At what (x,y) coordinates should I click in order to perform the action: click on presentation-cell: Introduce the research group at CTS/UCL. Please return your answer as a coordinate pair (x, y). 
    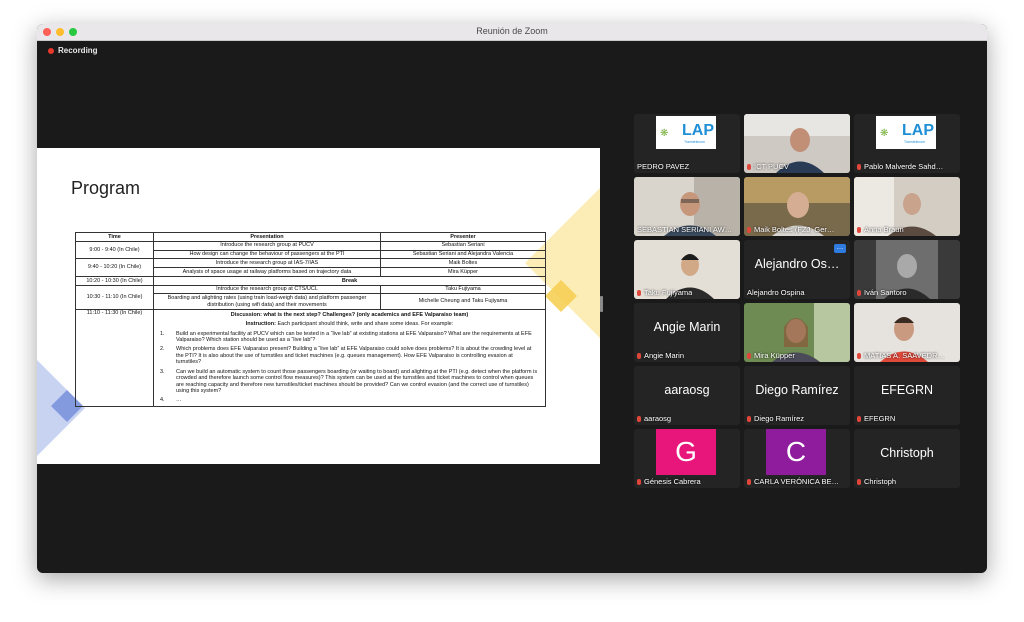
    Looking at the image, I should click on (267, 289).